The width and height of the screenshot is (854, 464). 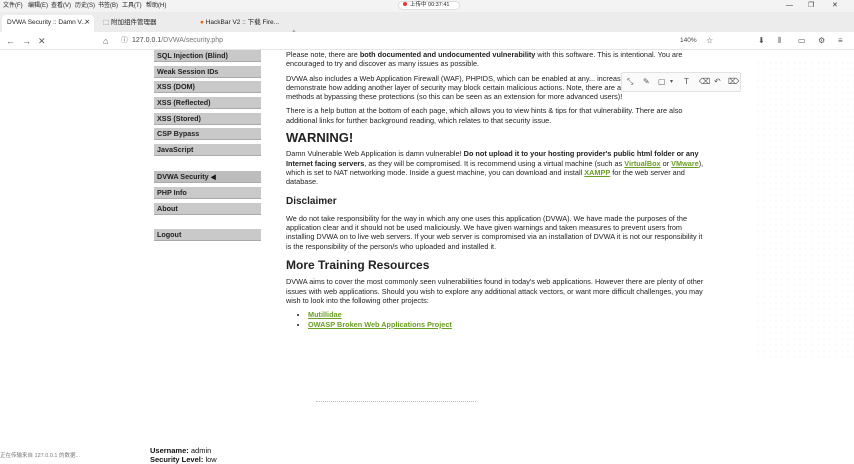 What do you see at coordinates (207, 150) in the screenshot?
I see `sidebar-item-javascript: JavaScript` at bounding box center [207, 150].